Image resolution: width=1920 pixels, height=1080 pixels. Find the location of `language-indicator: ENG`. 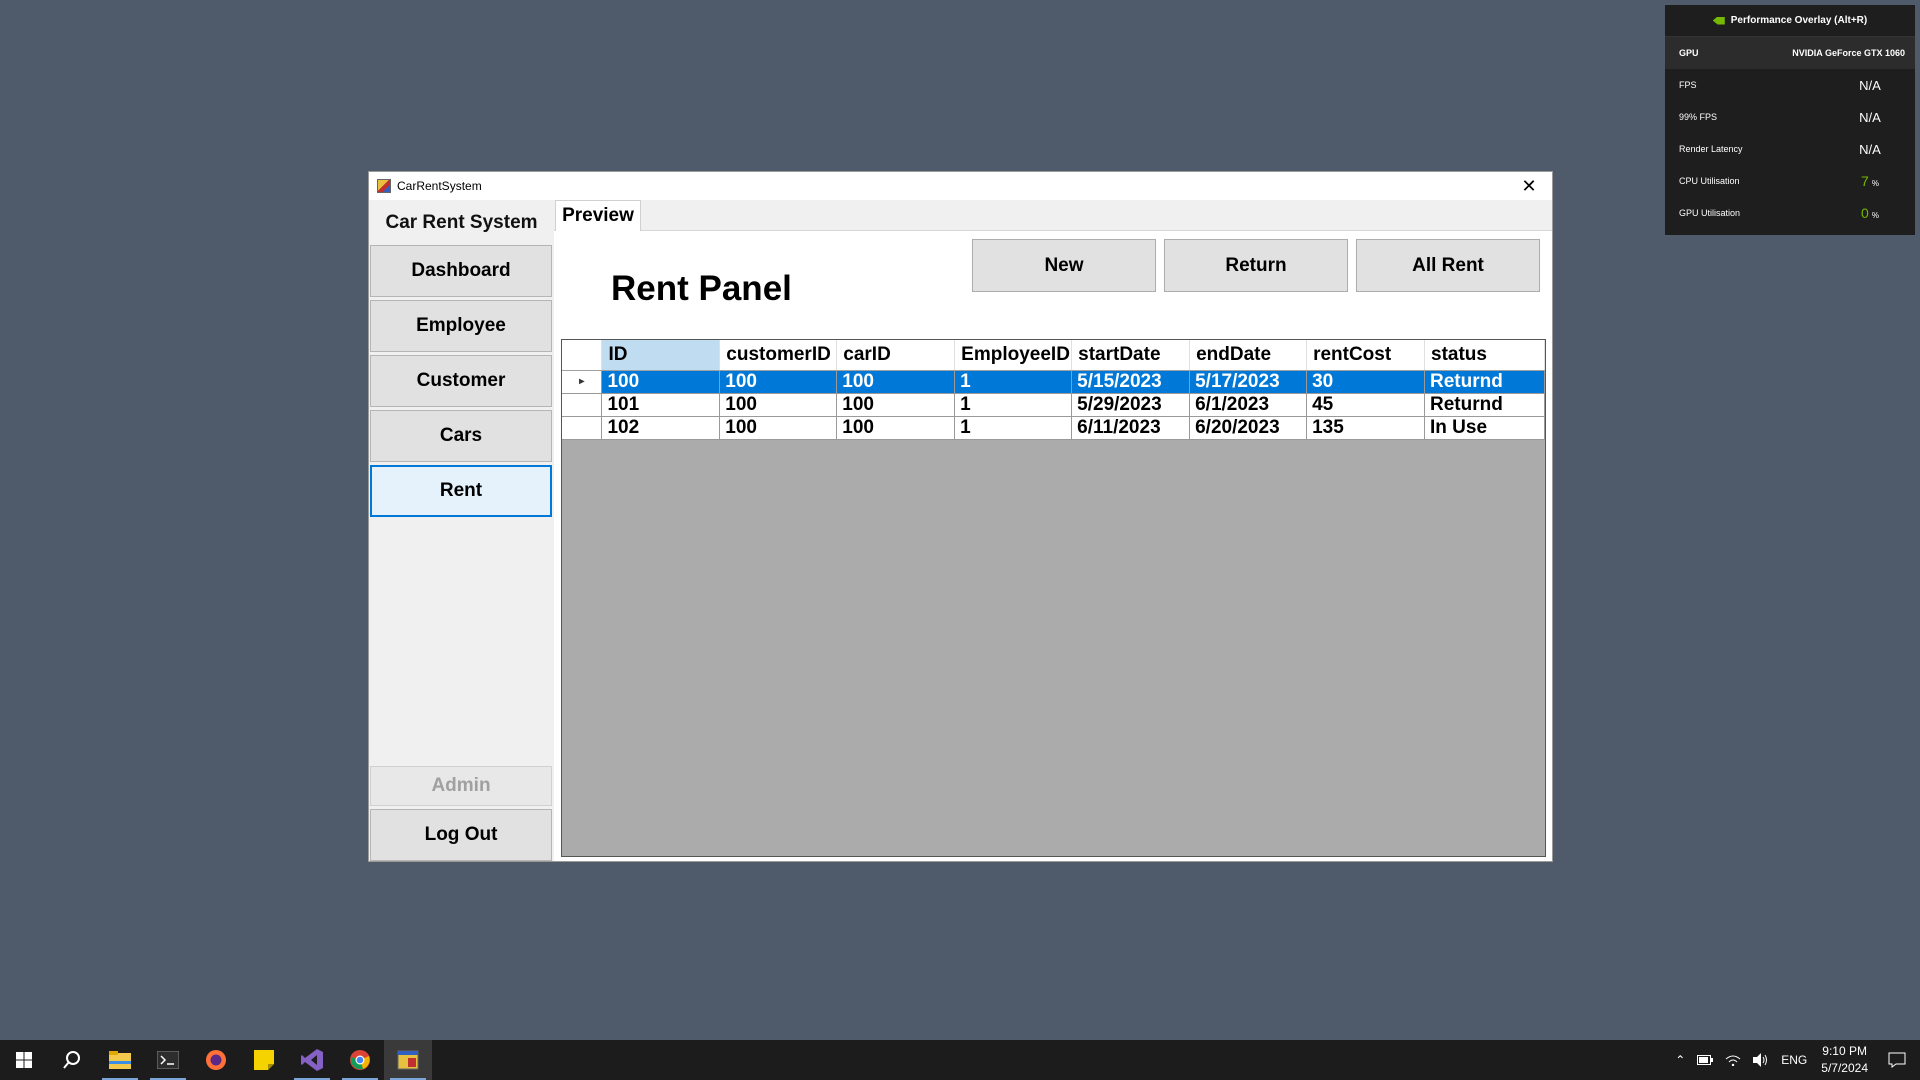

language-indicator: ENG is located at coordinates (1794, 1060).